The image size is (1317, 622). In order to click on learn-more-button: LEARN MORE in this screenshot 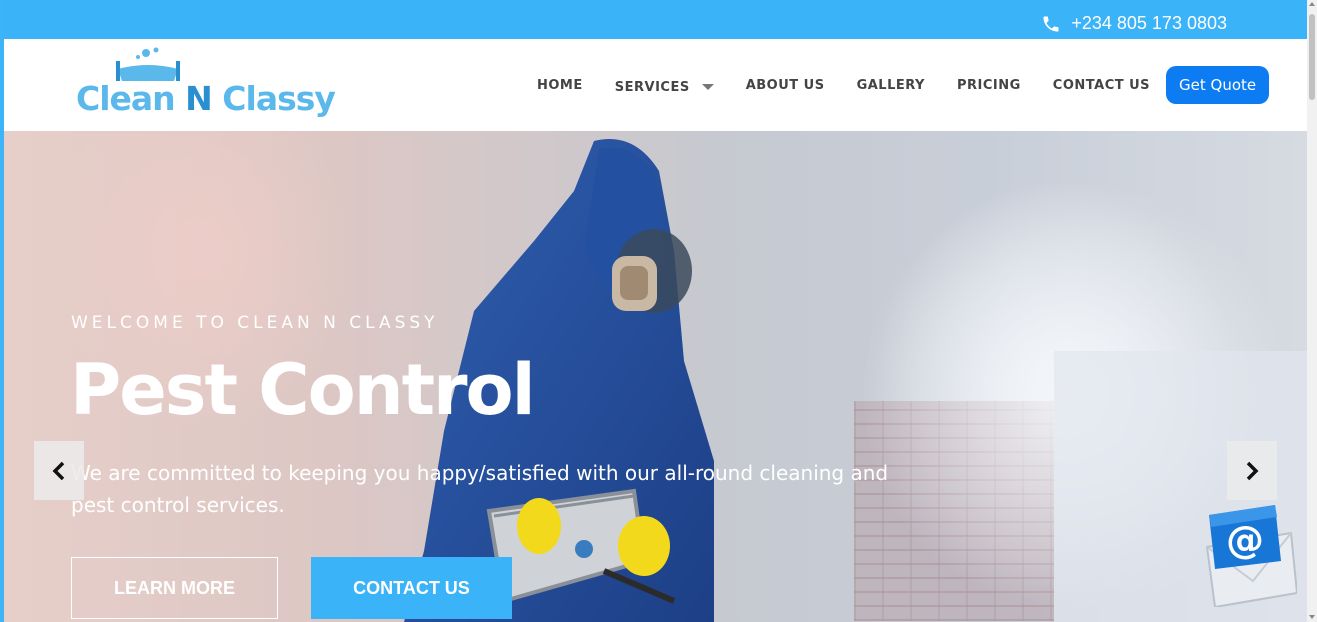, I will do `click(174, 588)`.